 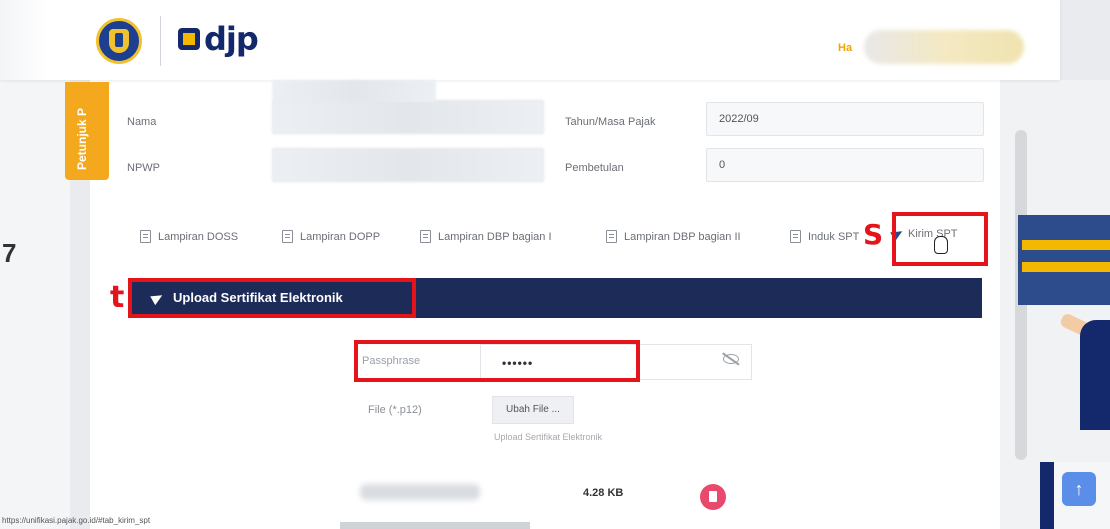 What do you see at coordinates (873, 234) in the screenshot?
I see `annotation-letter-s: S` at bounding box center [873, 234].